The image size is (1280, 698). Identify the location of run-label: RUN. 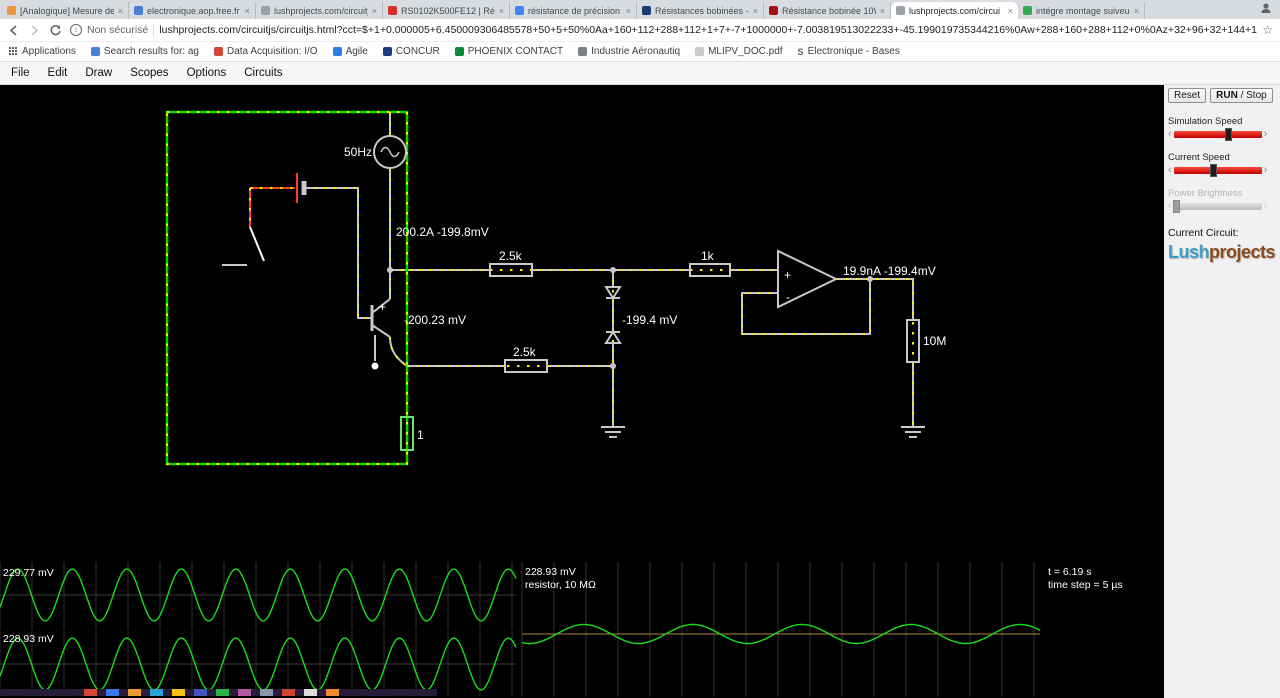
(1227, 95).